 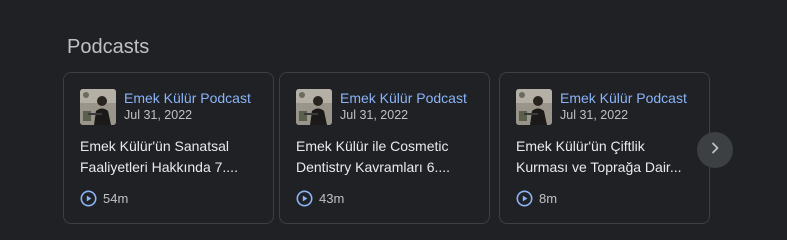 What do you see at coordinates (108, 47) in the screenshot?
I see `section-title: Podcasts` at bounding box center [108, 47].